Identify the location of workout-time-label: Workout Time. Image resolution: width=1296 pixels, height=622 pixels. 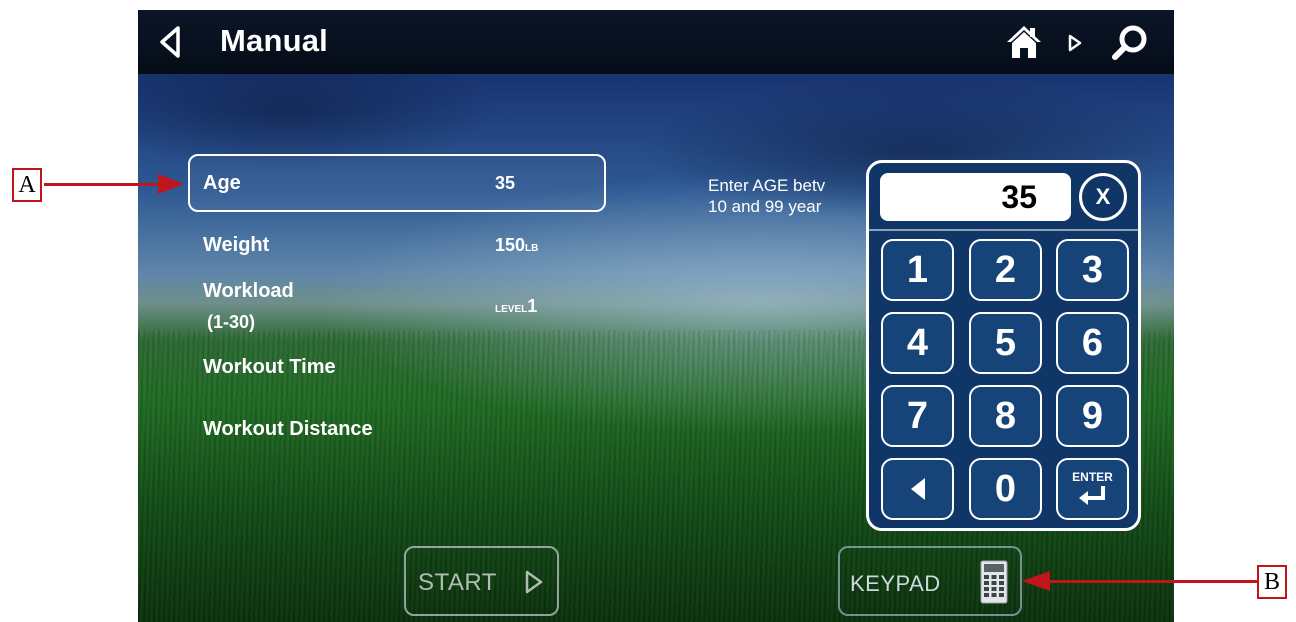
(269, 367).